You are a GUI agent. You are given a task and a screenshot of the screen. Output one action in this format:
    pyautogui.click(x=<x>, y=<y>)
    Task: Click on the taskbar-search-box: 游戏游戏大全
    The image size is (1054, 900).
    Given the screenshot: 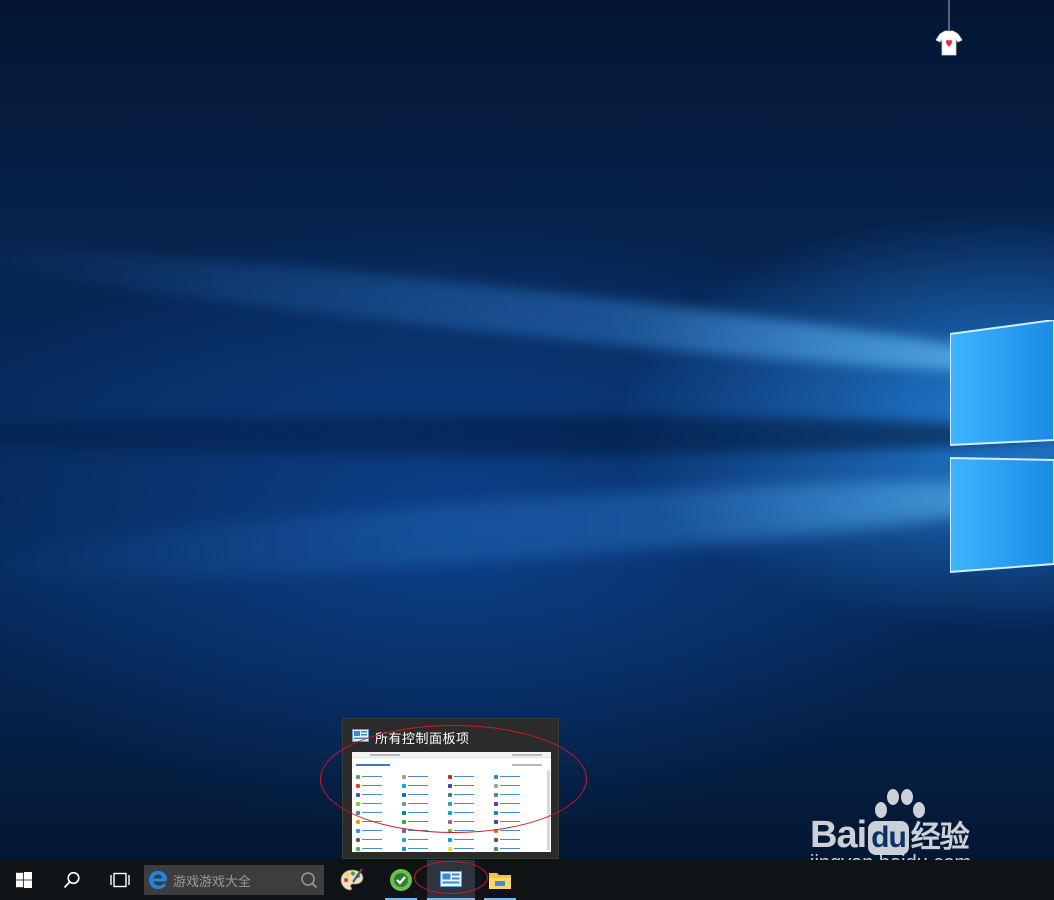 What is the action you would take?
    pyautogui.click(x=234, y=880)
    